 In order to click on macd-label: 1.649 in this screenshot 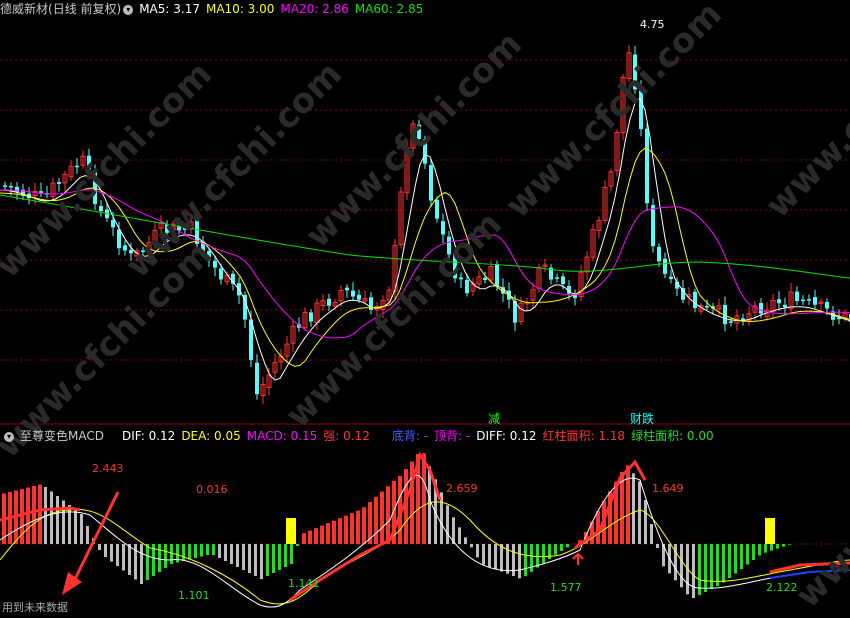, I will do `click(668, 488)`.